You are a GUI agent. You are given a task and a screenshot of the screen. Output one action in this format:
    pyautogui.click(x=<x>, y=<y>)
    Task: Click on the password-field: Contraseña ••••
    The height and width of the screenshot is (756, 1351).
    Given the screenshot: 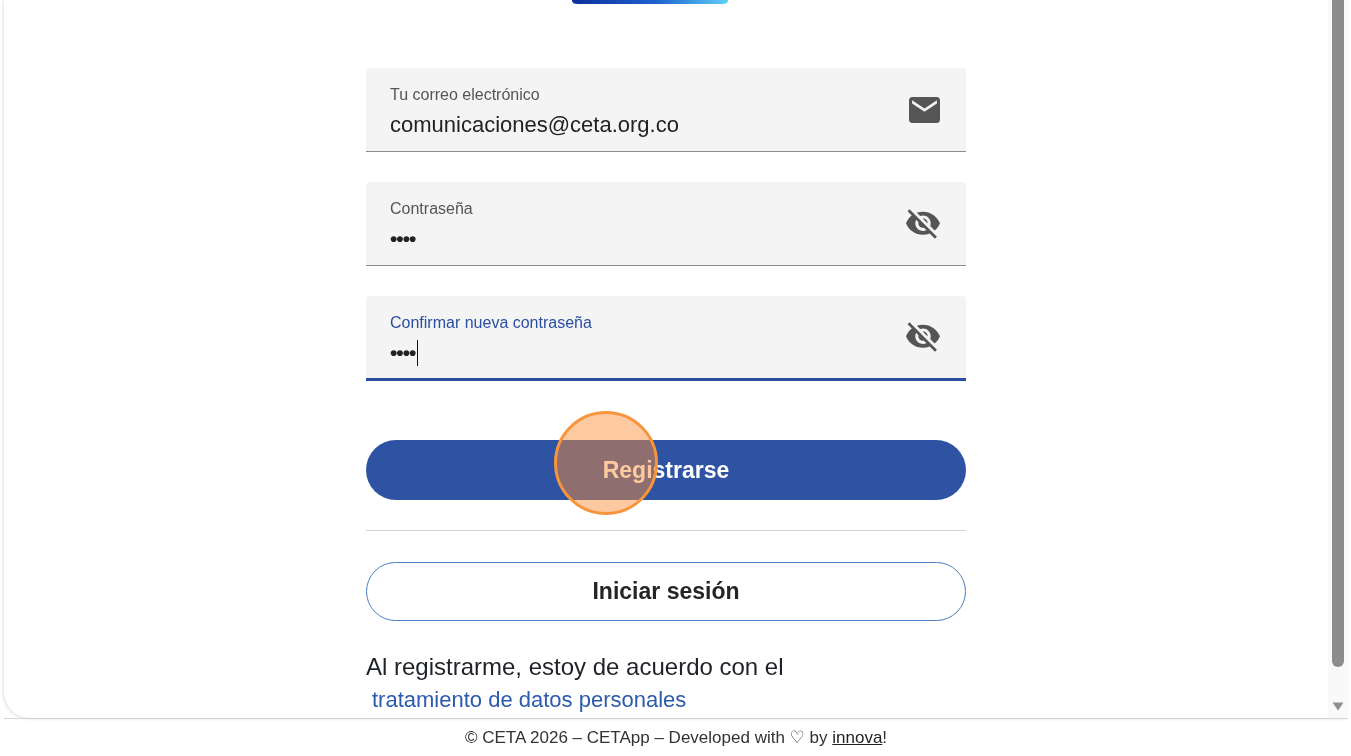 What is the action you would take?
    pyautogui.click(x=666, y=224)
    